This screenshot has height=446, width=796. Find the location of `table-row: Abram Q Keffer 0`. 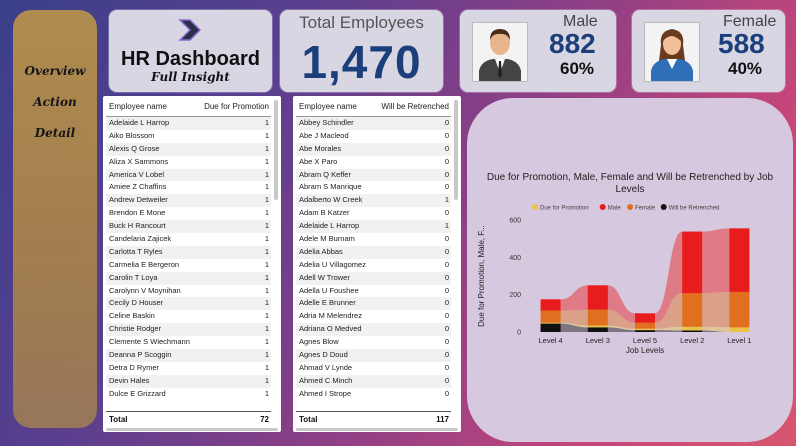

table-row: Abram Q Keffer 0 is located at coordinates (373, 175).